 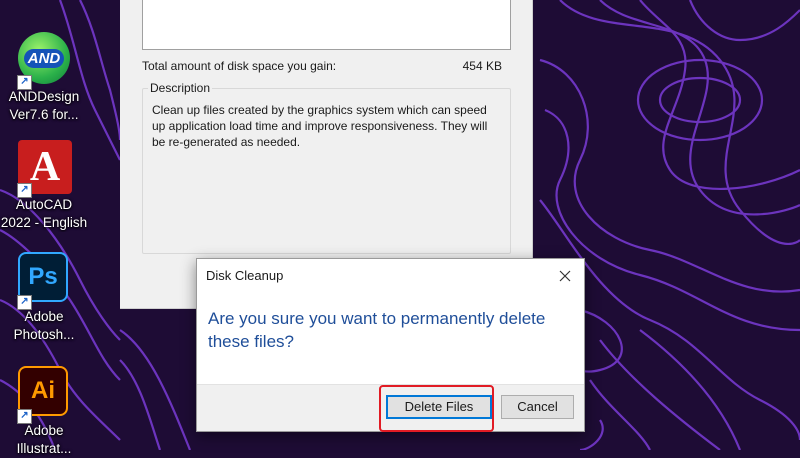 I want to click on desktop-icon-label: 2022 - English, so click(x=44, y=222).